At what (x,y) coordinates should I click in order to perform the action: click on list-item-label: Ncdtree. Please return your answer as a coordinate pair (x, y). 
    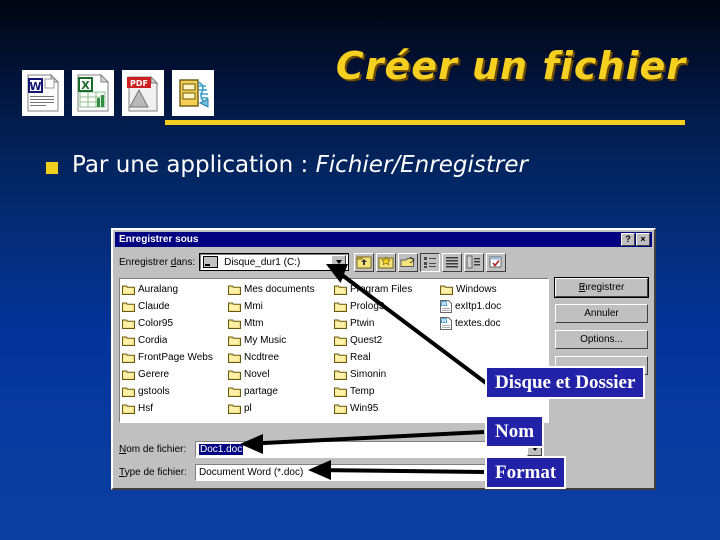
    Looking at the image, I should click on (262, 357).